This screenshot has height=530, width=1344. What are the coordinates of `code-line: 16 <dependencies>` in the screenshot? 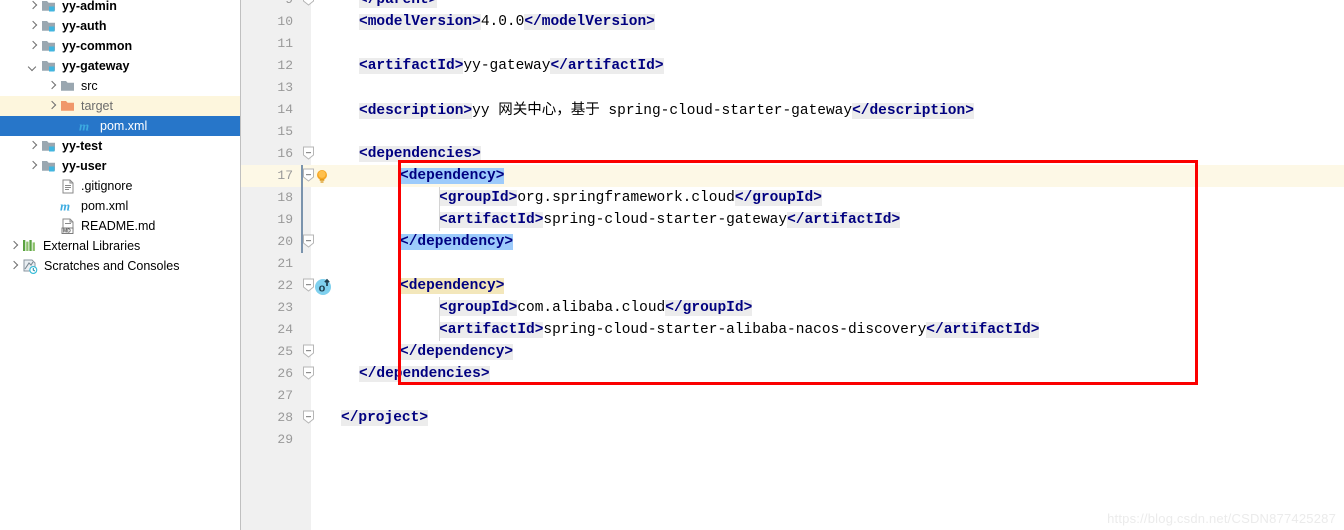 It's located at (792, 154).